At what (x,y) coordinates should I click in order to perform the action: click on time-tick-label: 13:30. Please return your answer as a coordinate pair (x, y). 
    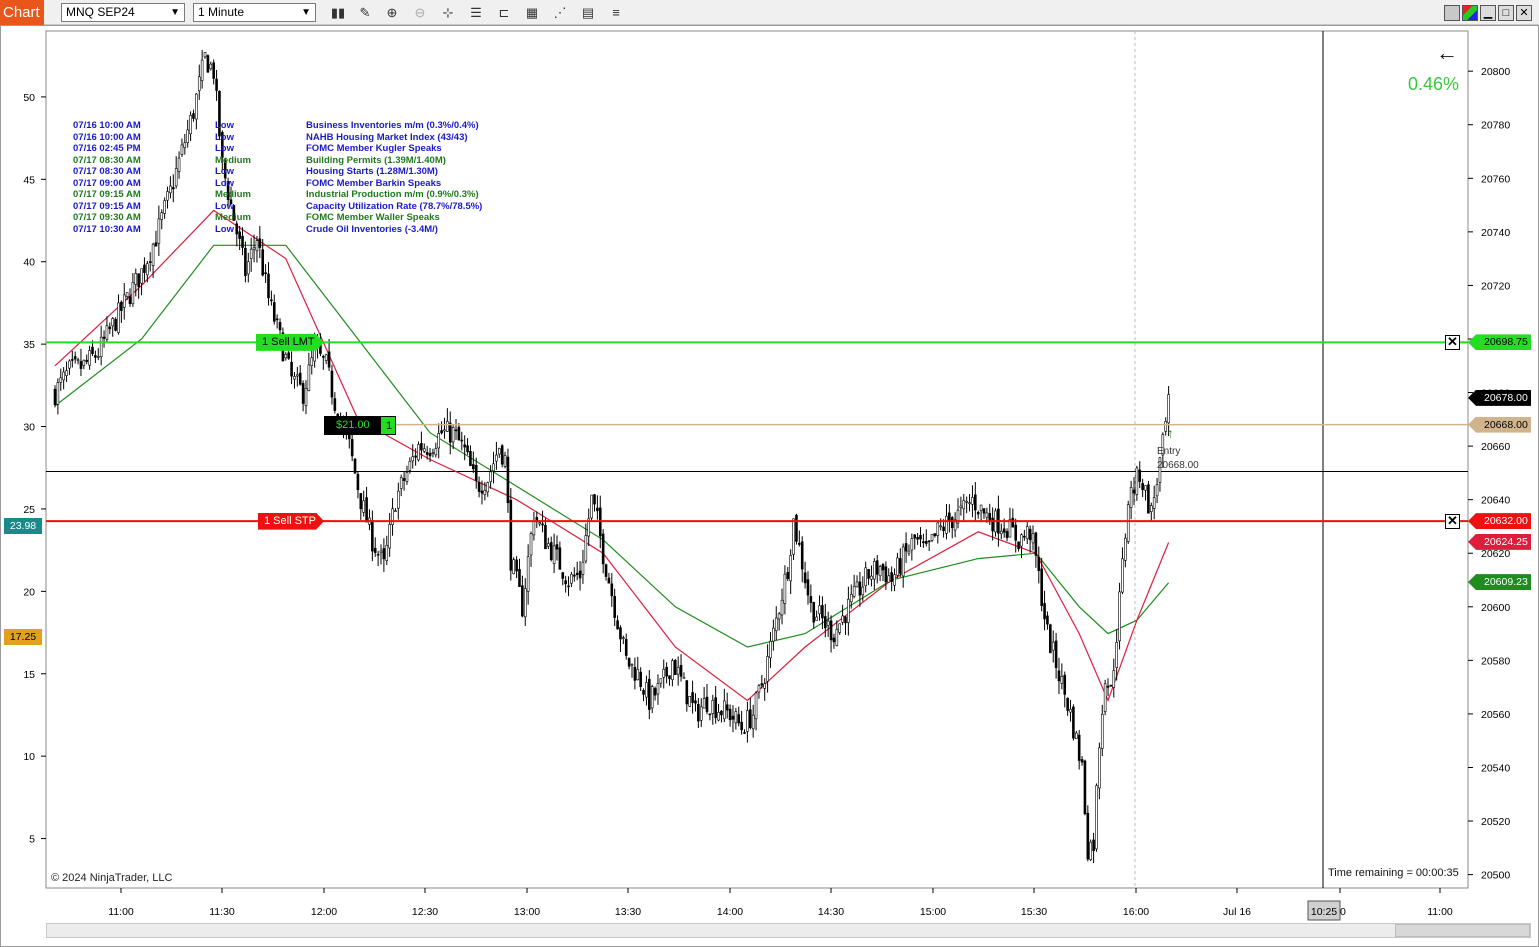
    Looking at the image, I should click on (628, 912).